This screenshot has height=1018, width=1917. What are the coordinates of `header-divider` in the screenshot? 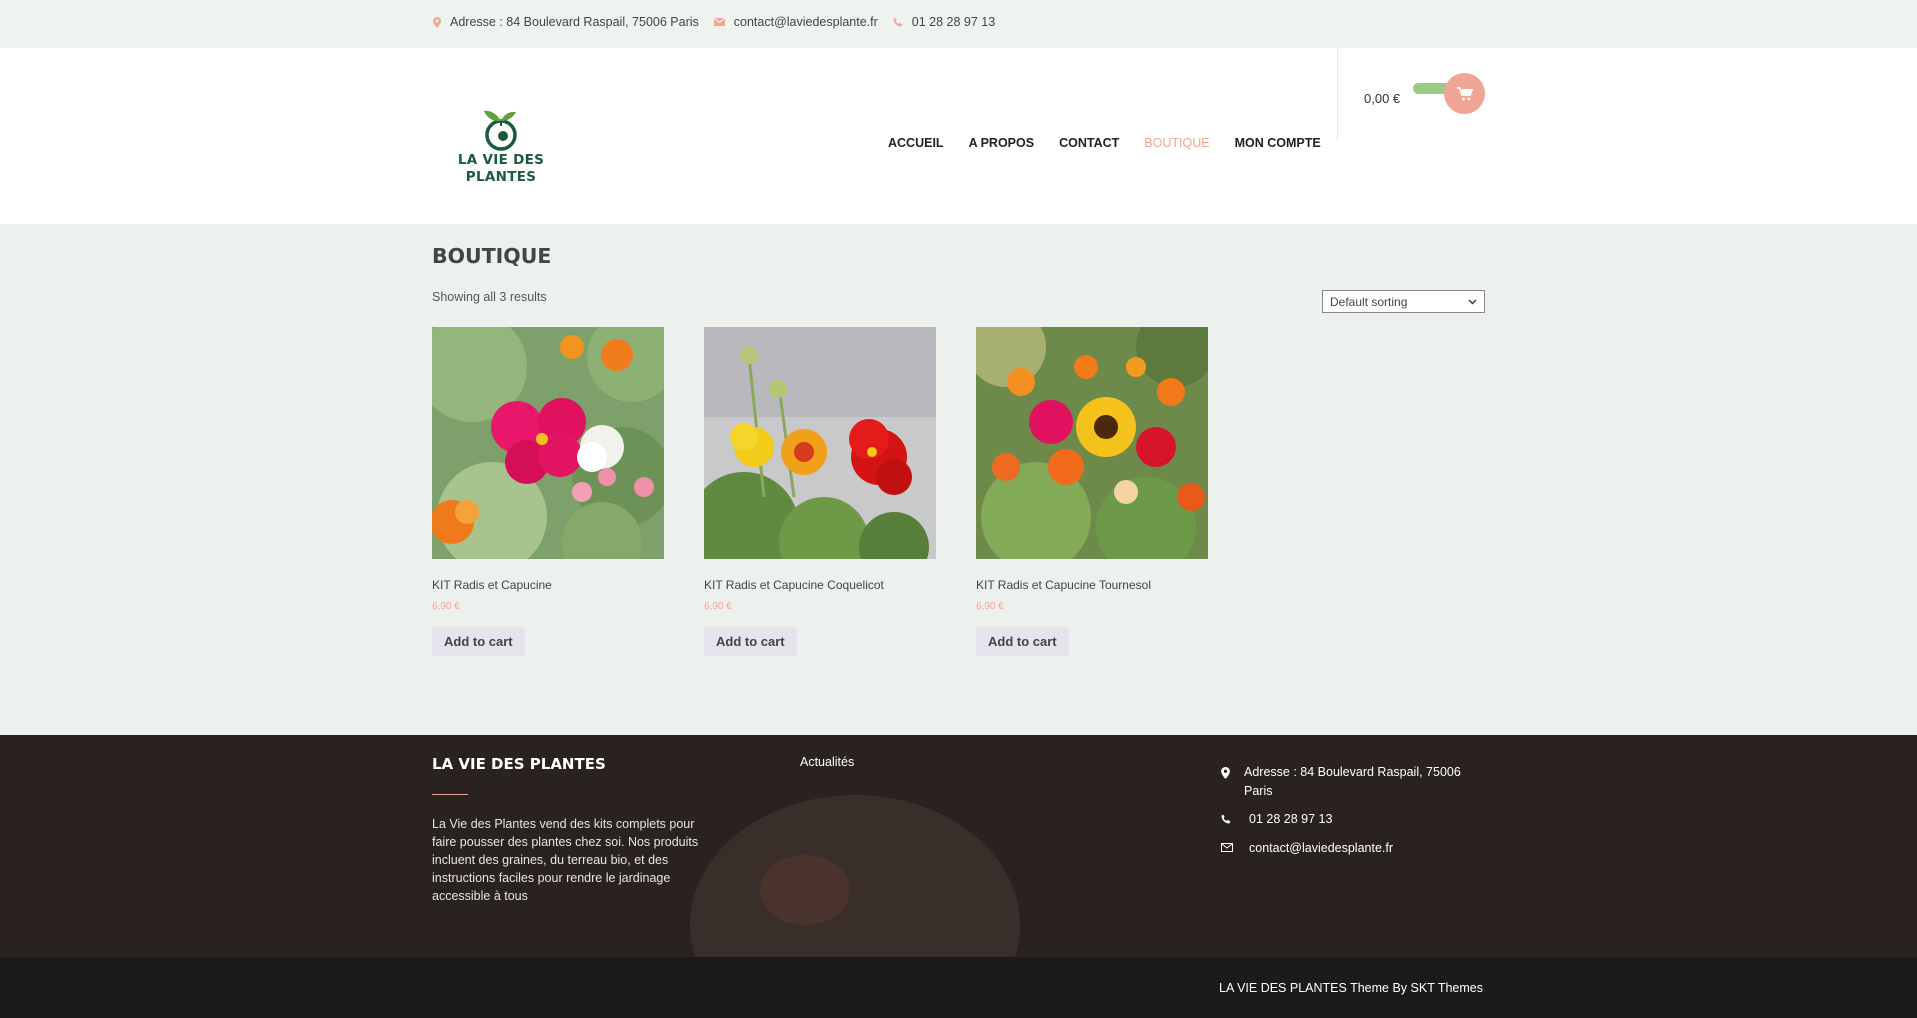 It's located at (1337, 94).